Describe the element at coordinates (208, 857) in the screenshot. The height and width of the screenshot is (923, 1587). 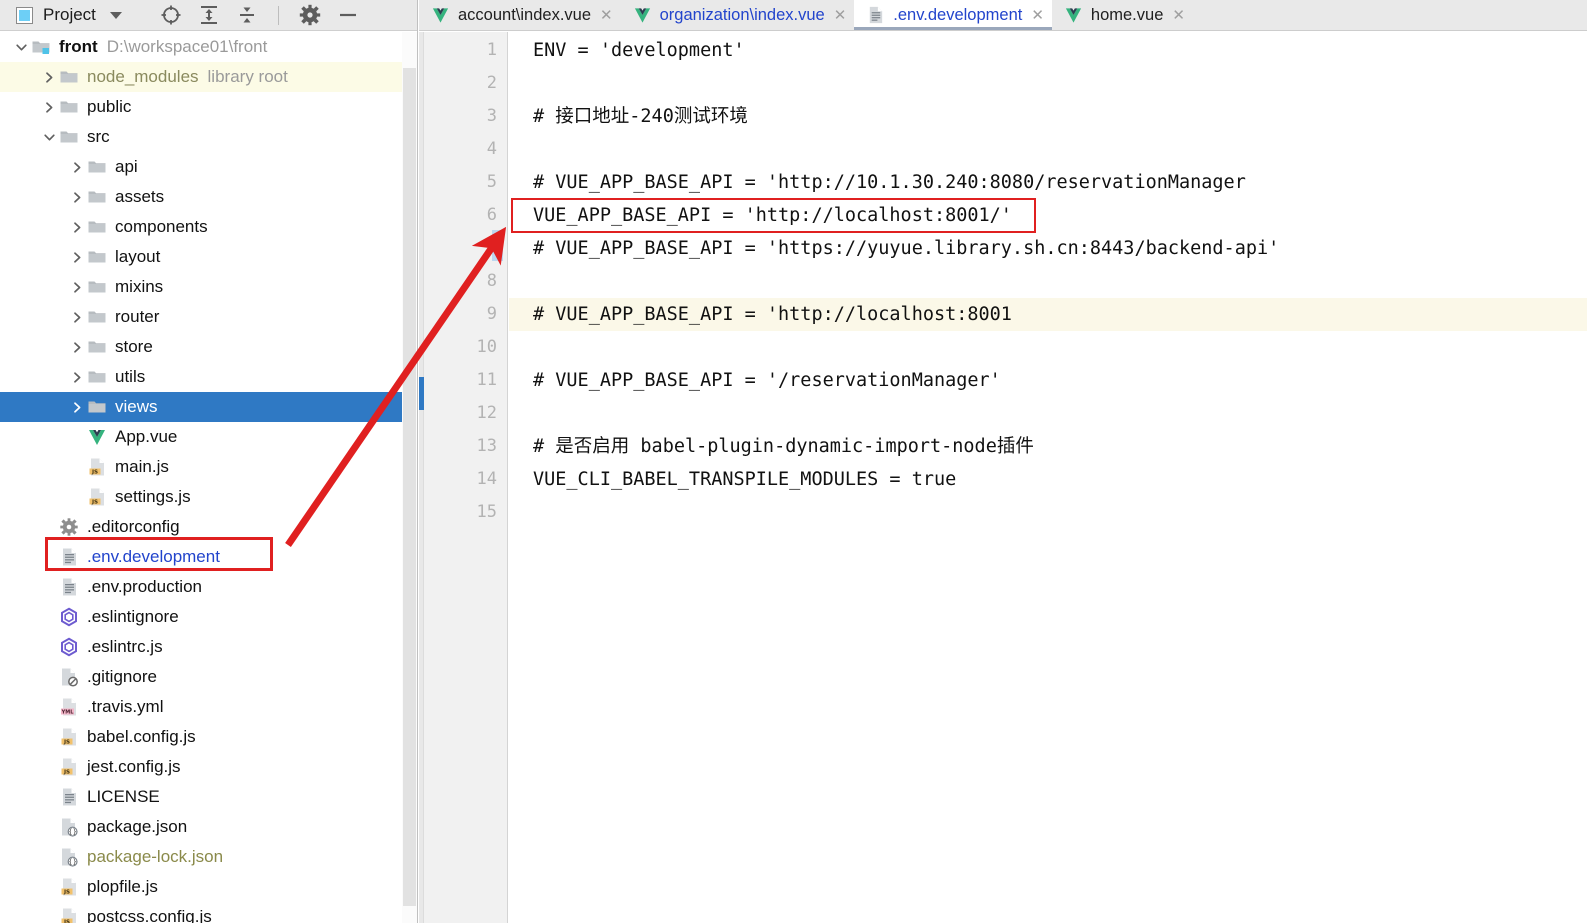
I see `tree-item-package-lock-json: {} package-lock.json` at that location.